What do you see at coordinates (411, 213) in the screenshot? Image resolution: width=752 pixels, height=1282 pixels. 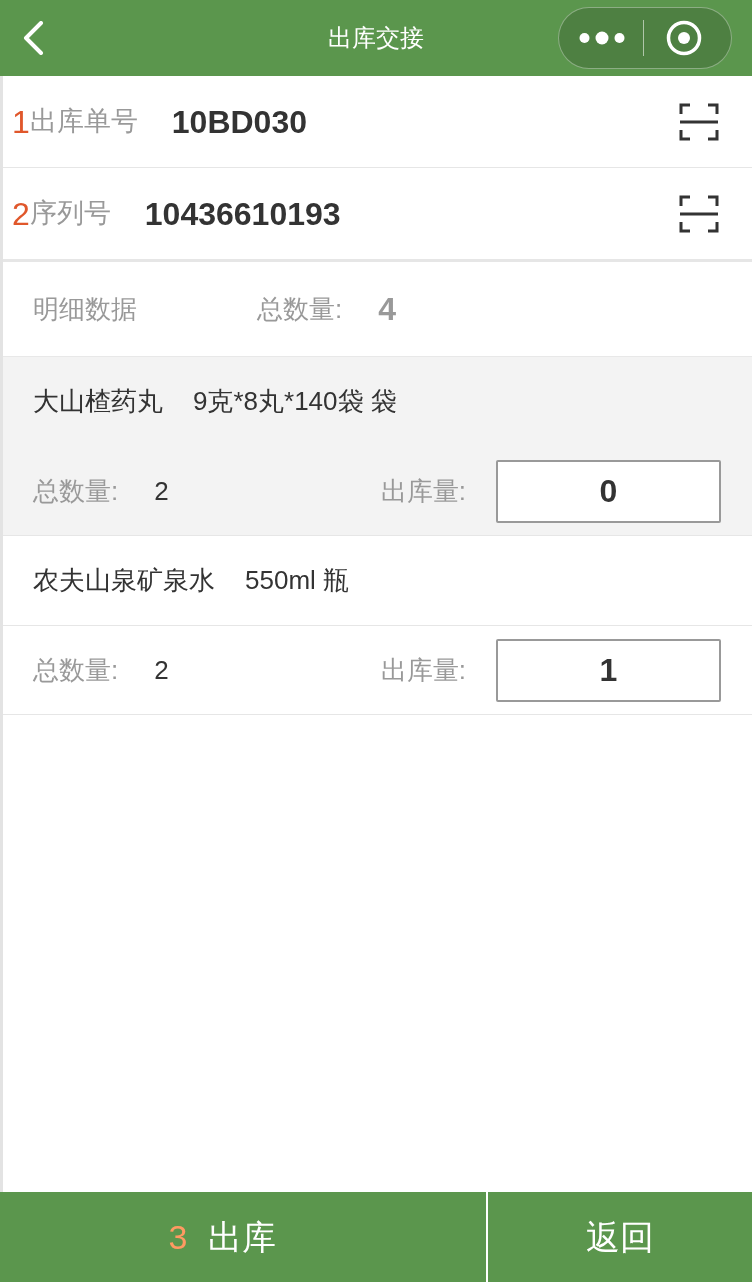 I see `serial-number-field: 10436610193` at bounding box center [411, 213].